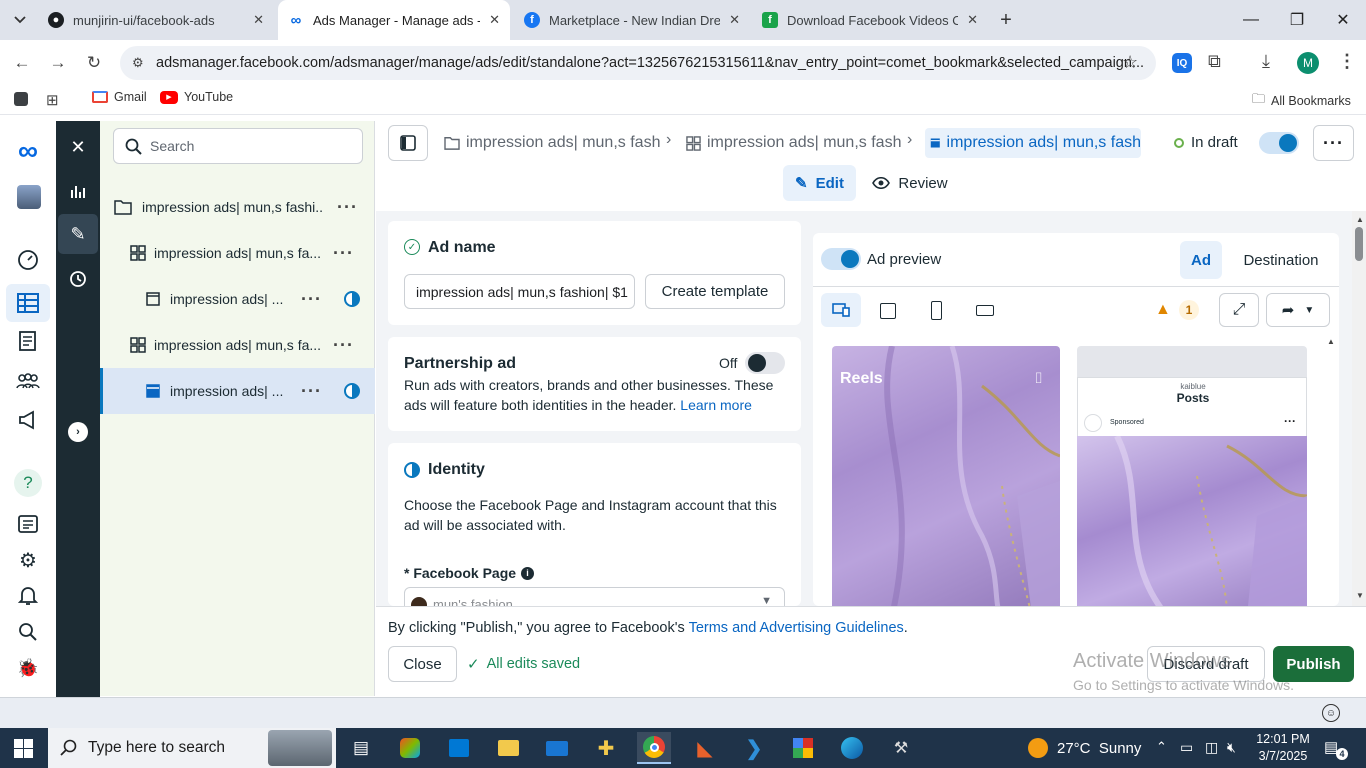 Image resolution: width=1366 pixels, height=768 pixels. What do you see at coordinates (192, 748) in the screenshot?
I see `taskbar-search-box: Type here to search` at bounding box center [192, 748].